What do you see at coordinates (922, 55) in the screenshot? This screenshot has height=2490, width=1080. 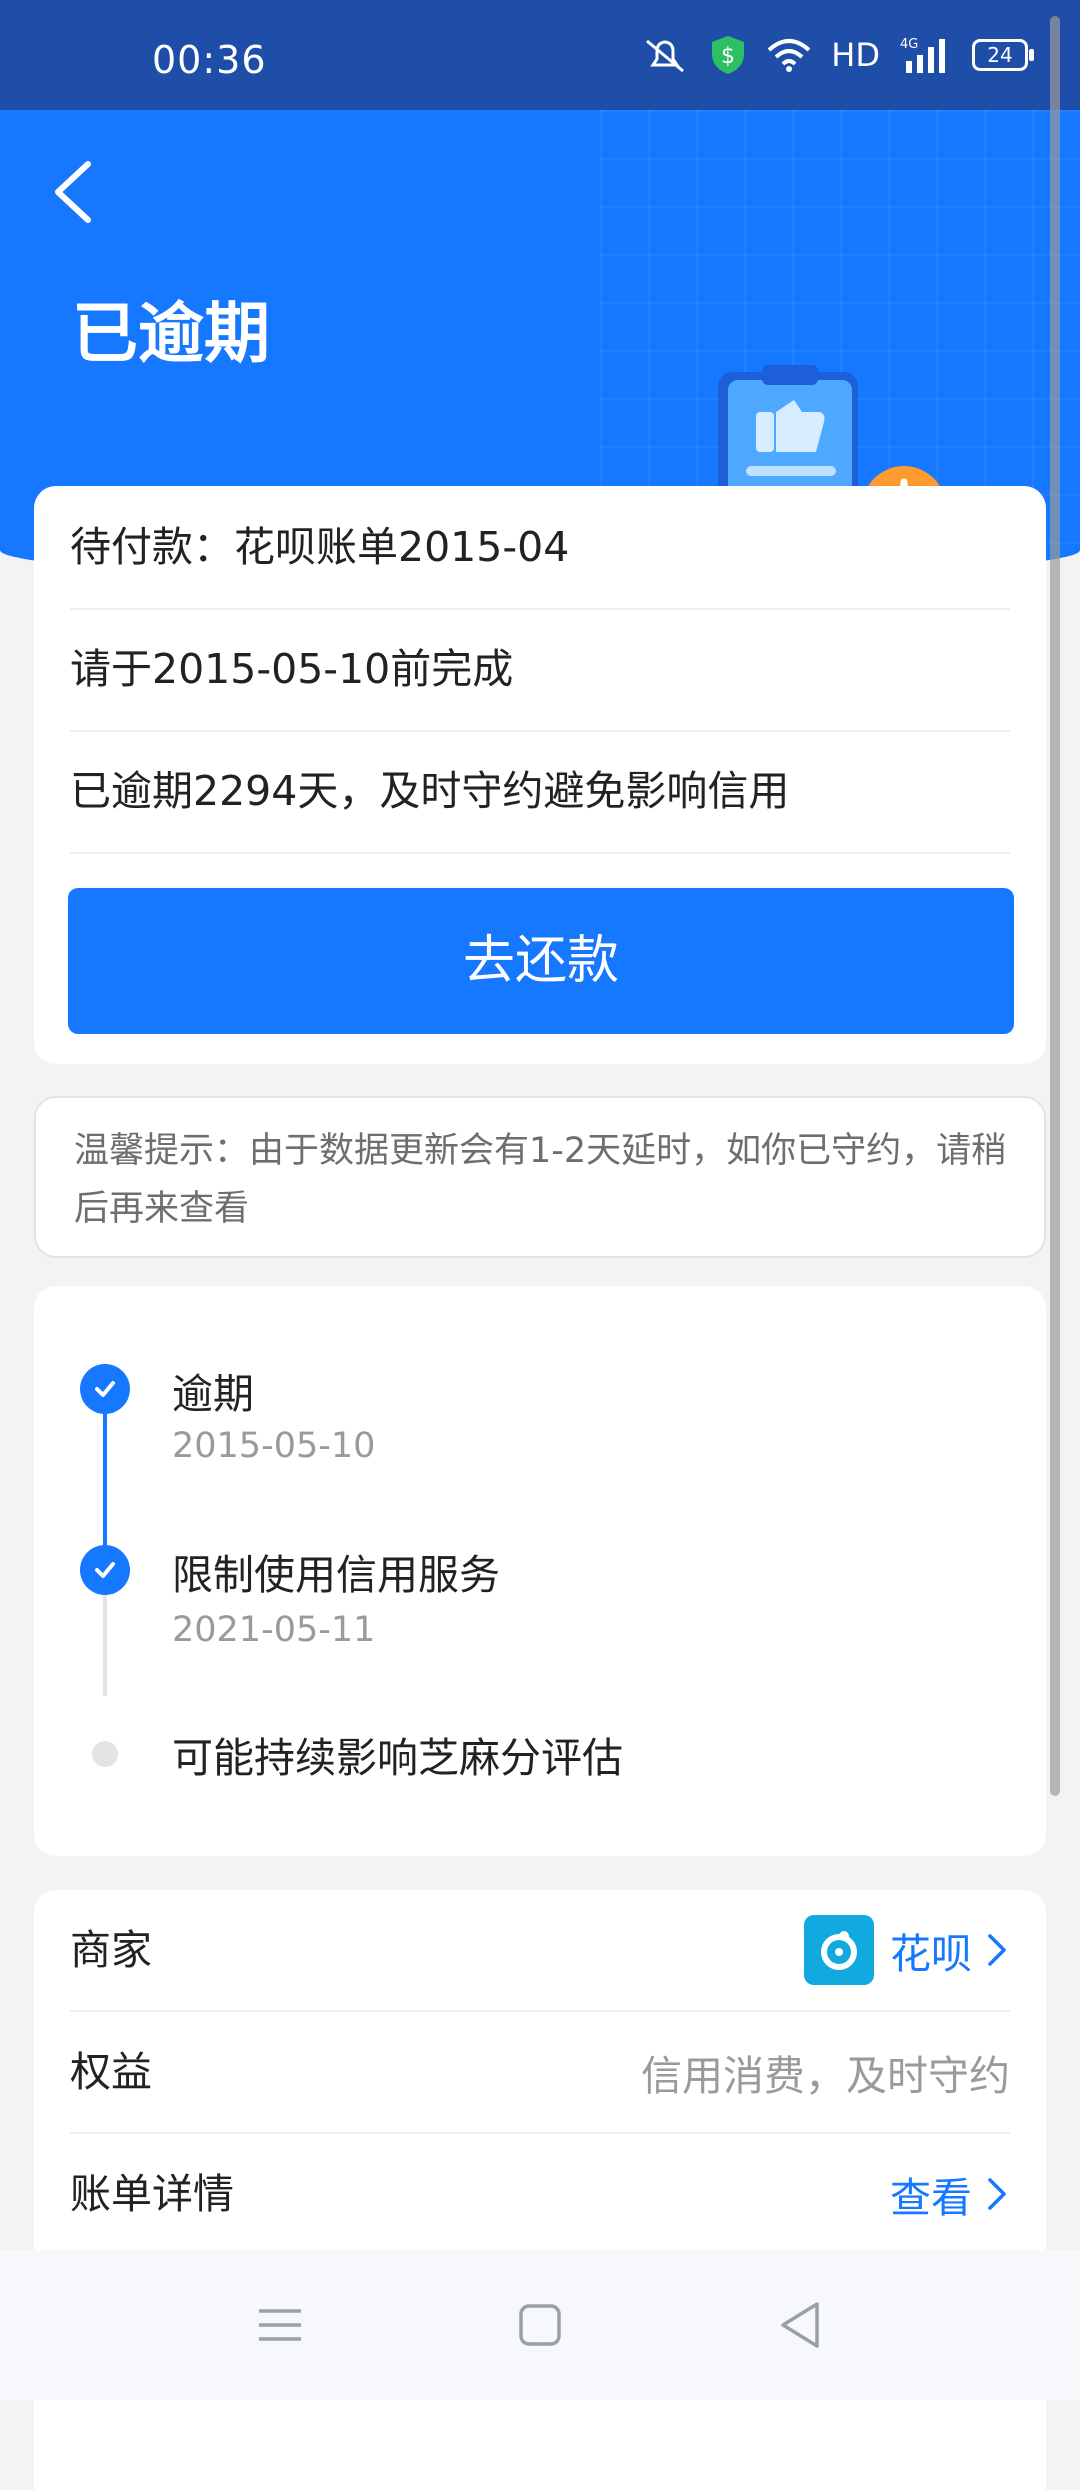 I see `signal-icon: 4G` at bounding box center [922, 55].